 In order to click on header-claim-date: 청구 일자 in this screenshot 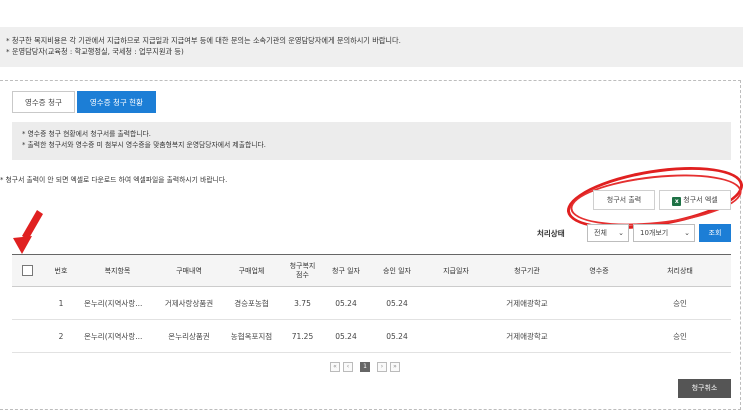, I will do `click(346, 270)`.